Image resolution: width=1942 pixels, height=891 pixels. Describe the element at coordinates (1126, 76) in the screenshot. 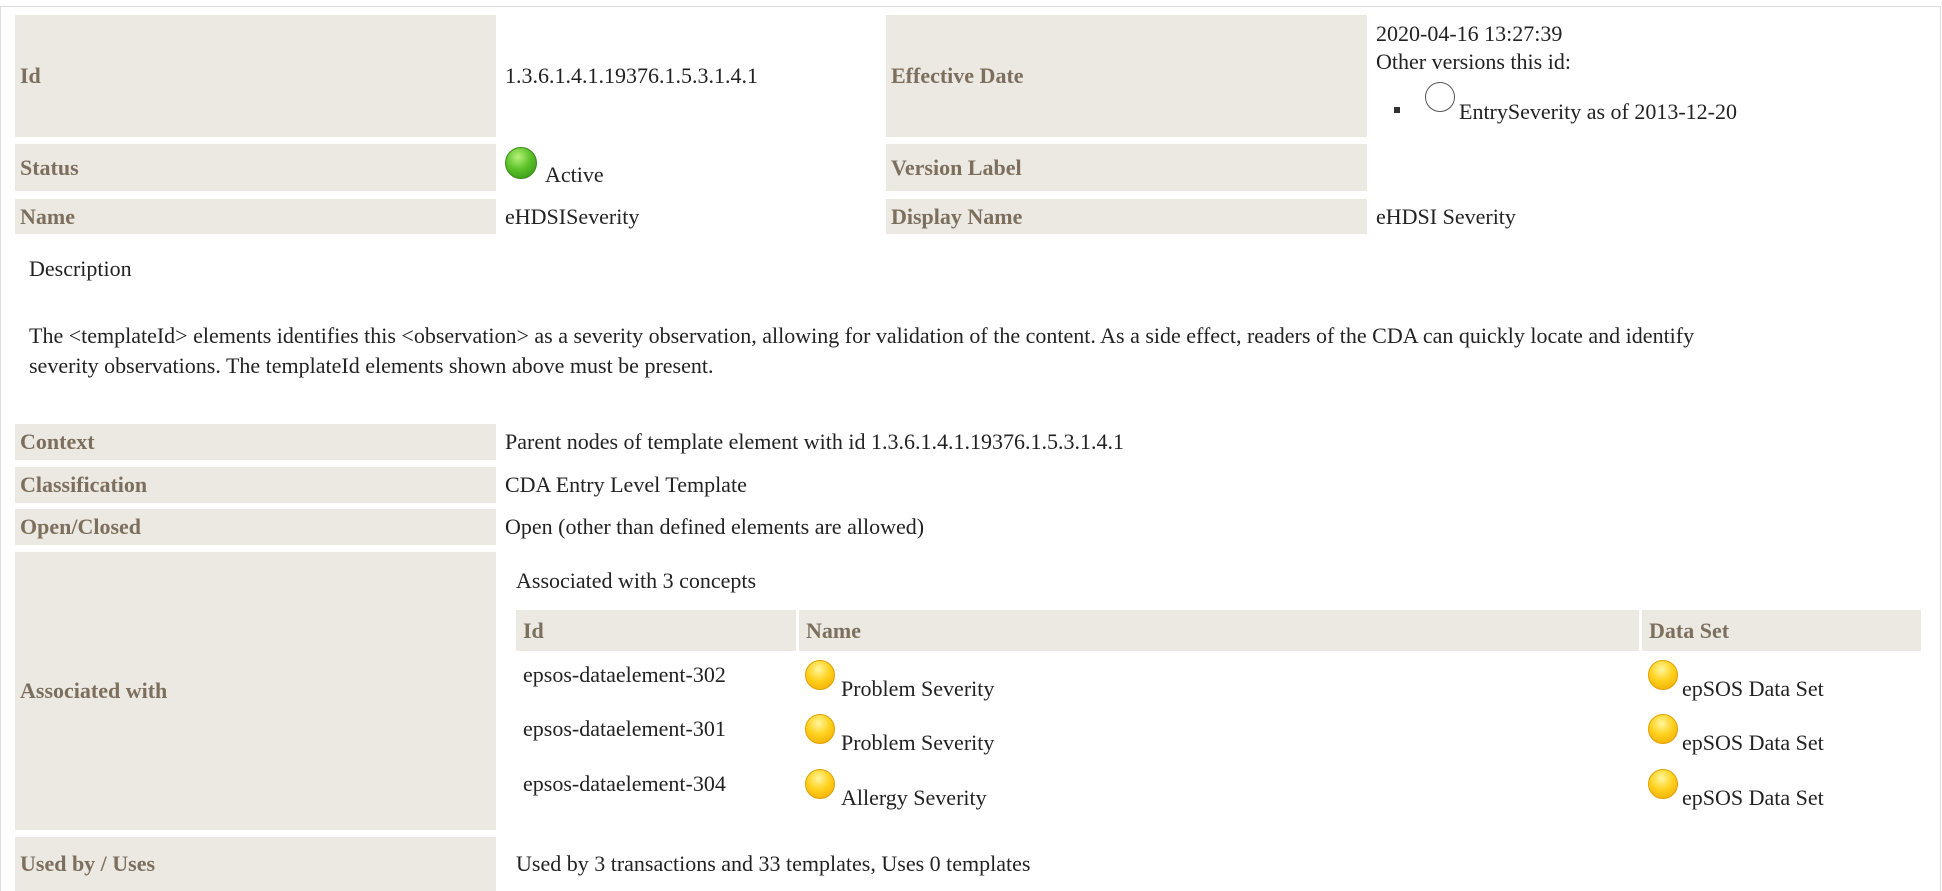

I see `effective-date-label: Effective Date` at that location.